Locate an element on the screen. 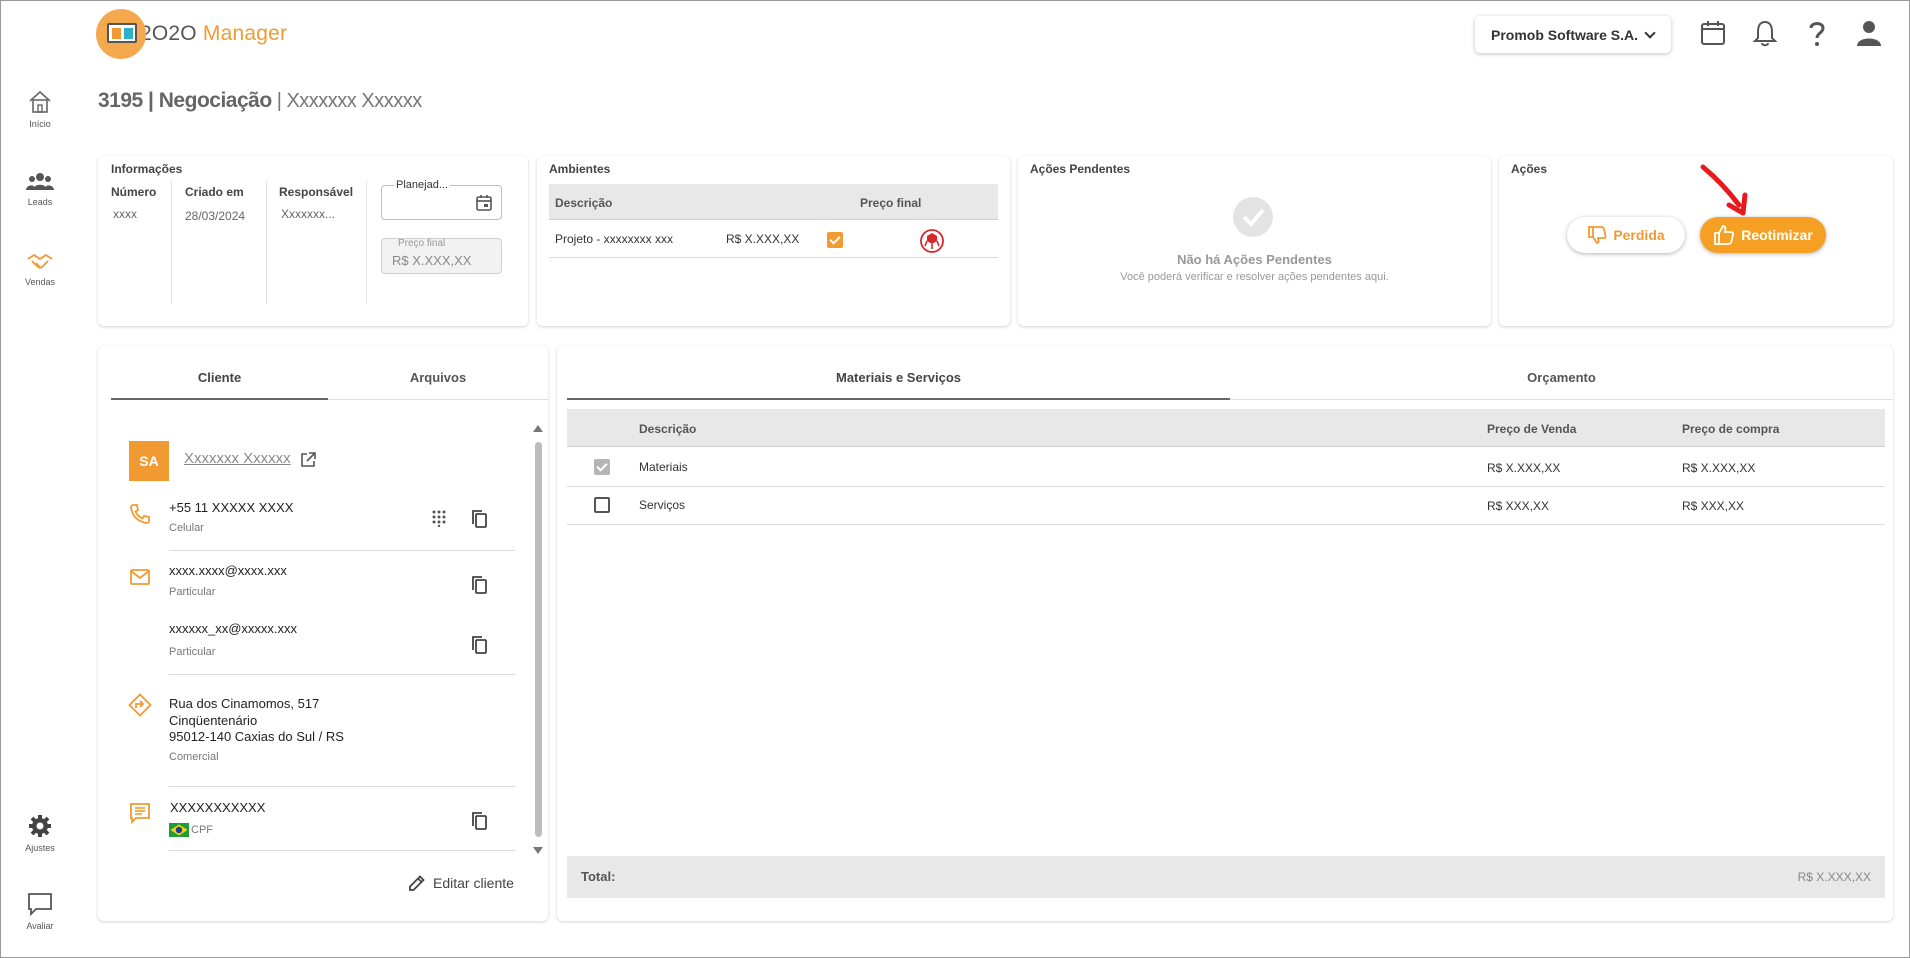 The image size is (1910, 958). logo-mark-icon is located at coordinates (121, 34).